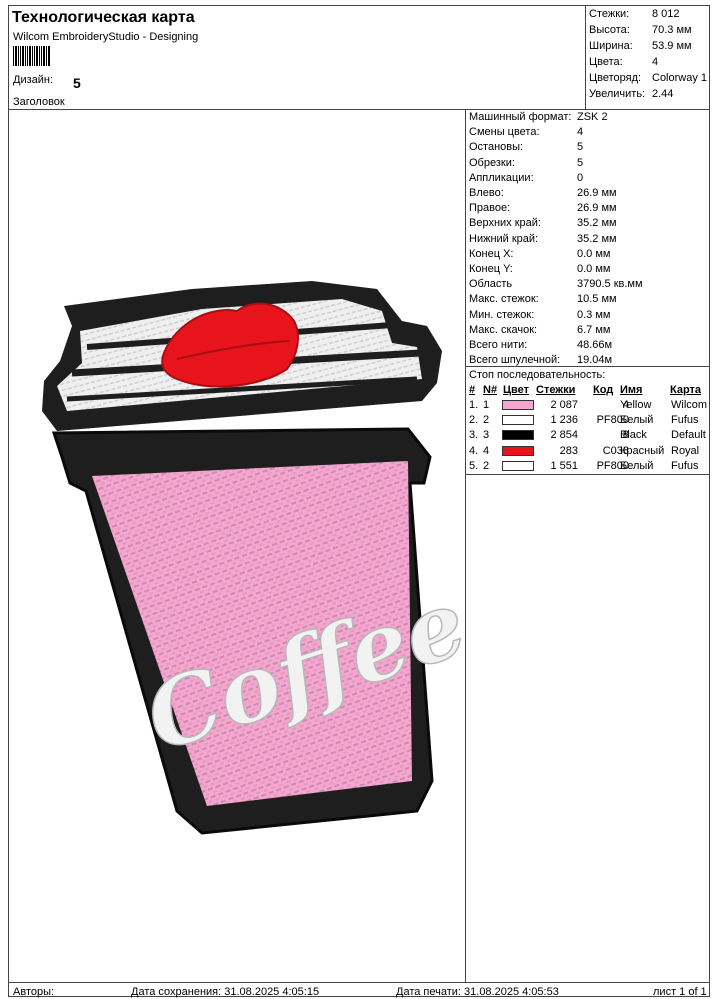 Image resolution: width=712 pixels, height=999 pixels. What do you see at coordinates (680, 78) in the screenshot?
I see `summary-value: Colorway 1` at bounding box center [680, 78].